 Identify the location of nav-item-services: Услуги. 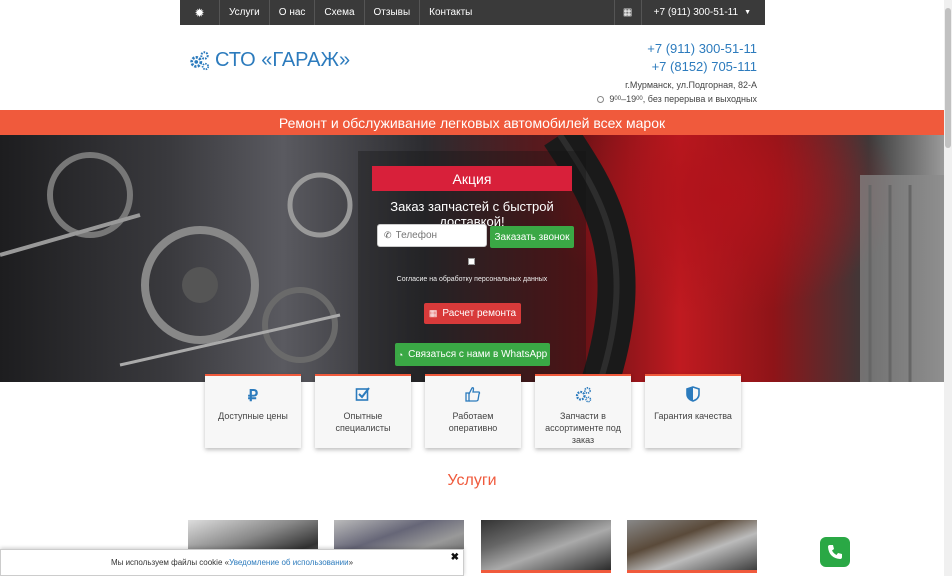
(245, 12).